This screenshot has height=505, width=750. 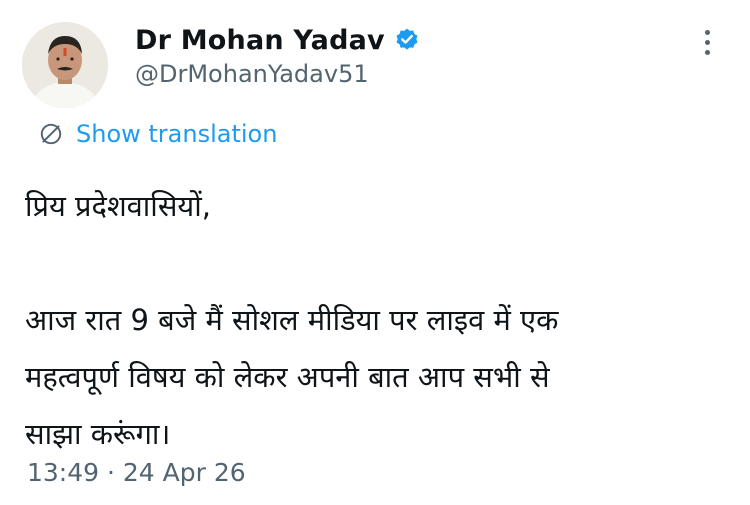 I want to click on tweet-timestamp: 13:49 · 24 Apr 26, so click(x=136, y=472).